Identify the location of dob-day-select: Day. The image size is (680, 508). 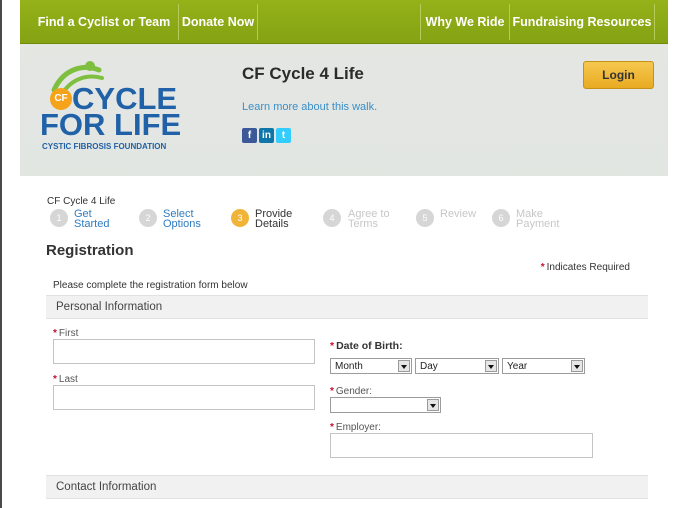
(457, 366).